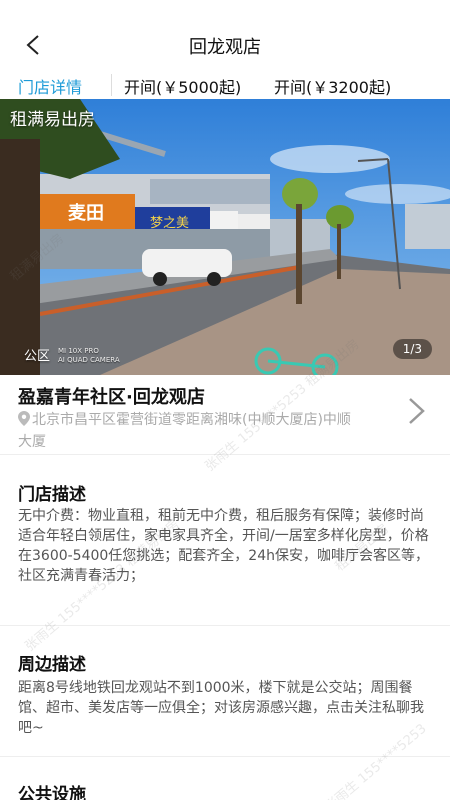 This screenshot has height=800, width=450. What do you see at coordinates (37, 356) in the screenshot?
I see `photo-area-tag: 公区` at bounding box center [37, 356].